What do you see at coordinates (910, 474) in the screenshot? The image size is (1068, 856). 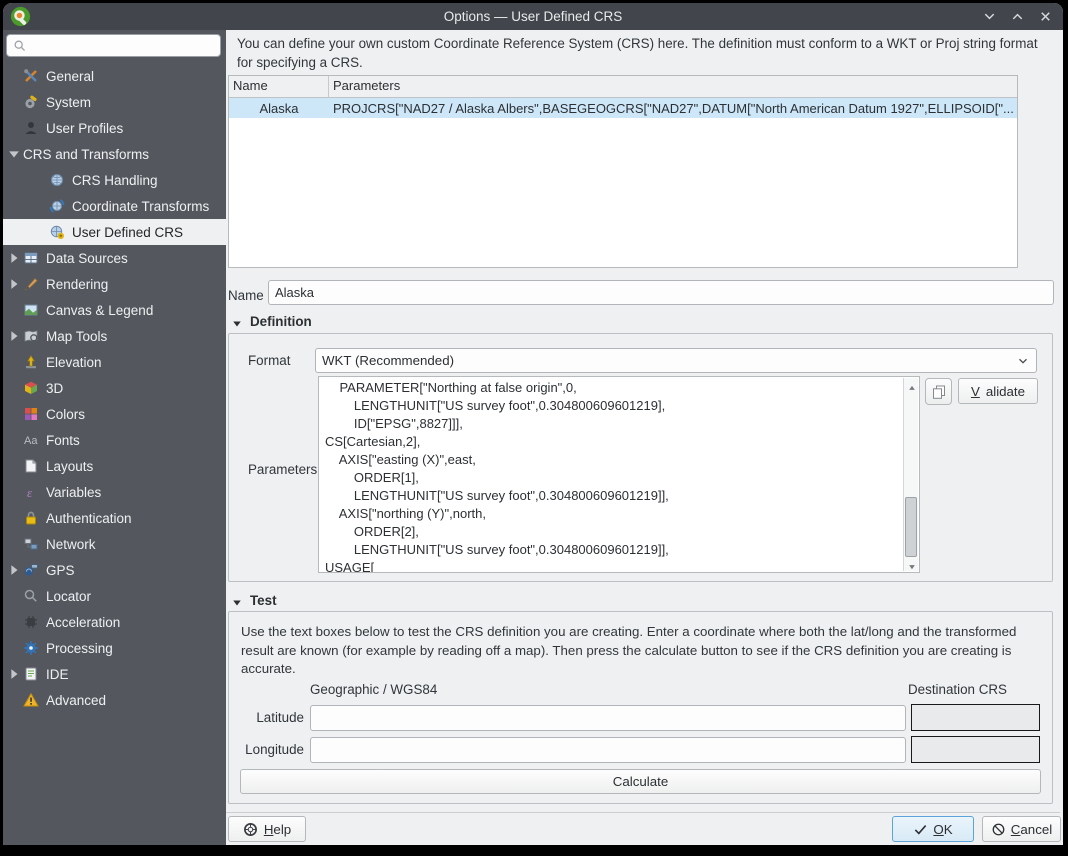 I see `wkt-vertical-scrollbar` at bounding box center [910, 474].